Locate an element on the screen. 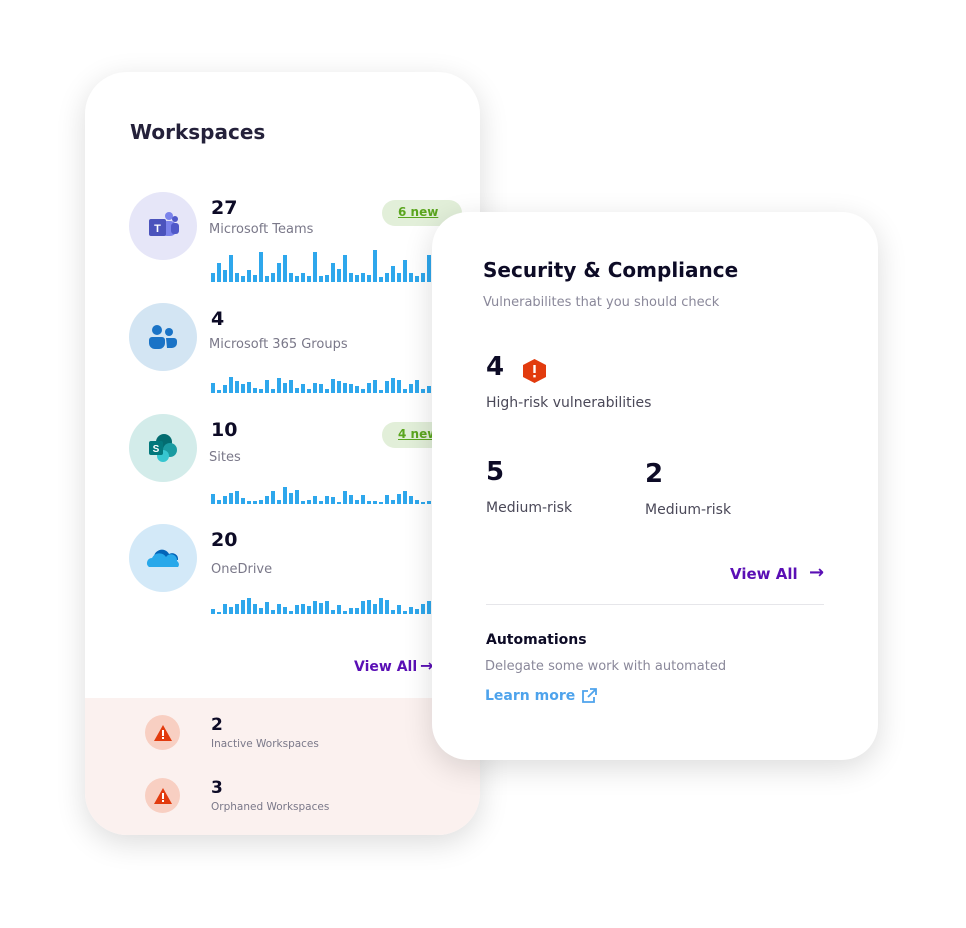  workspaces-title: Workspaces is located at coordinates (198, 132).